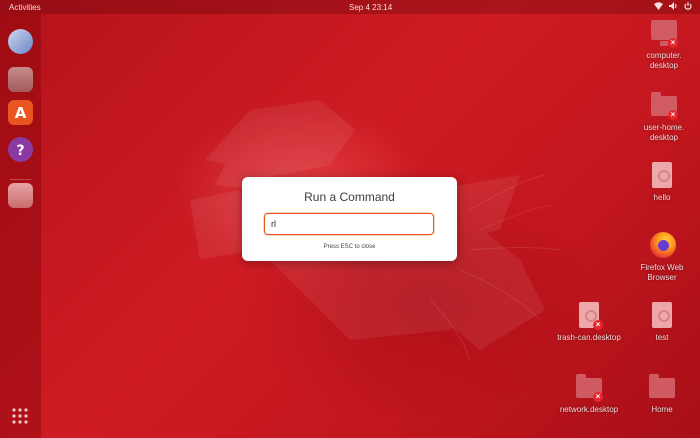 The height and width of the screenshot is (438, 700). I want to click on command-input, so click(349, 224).